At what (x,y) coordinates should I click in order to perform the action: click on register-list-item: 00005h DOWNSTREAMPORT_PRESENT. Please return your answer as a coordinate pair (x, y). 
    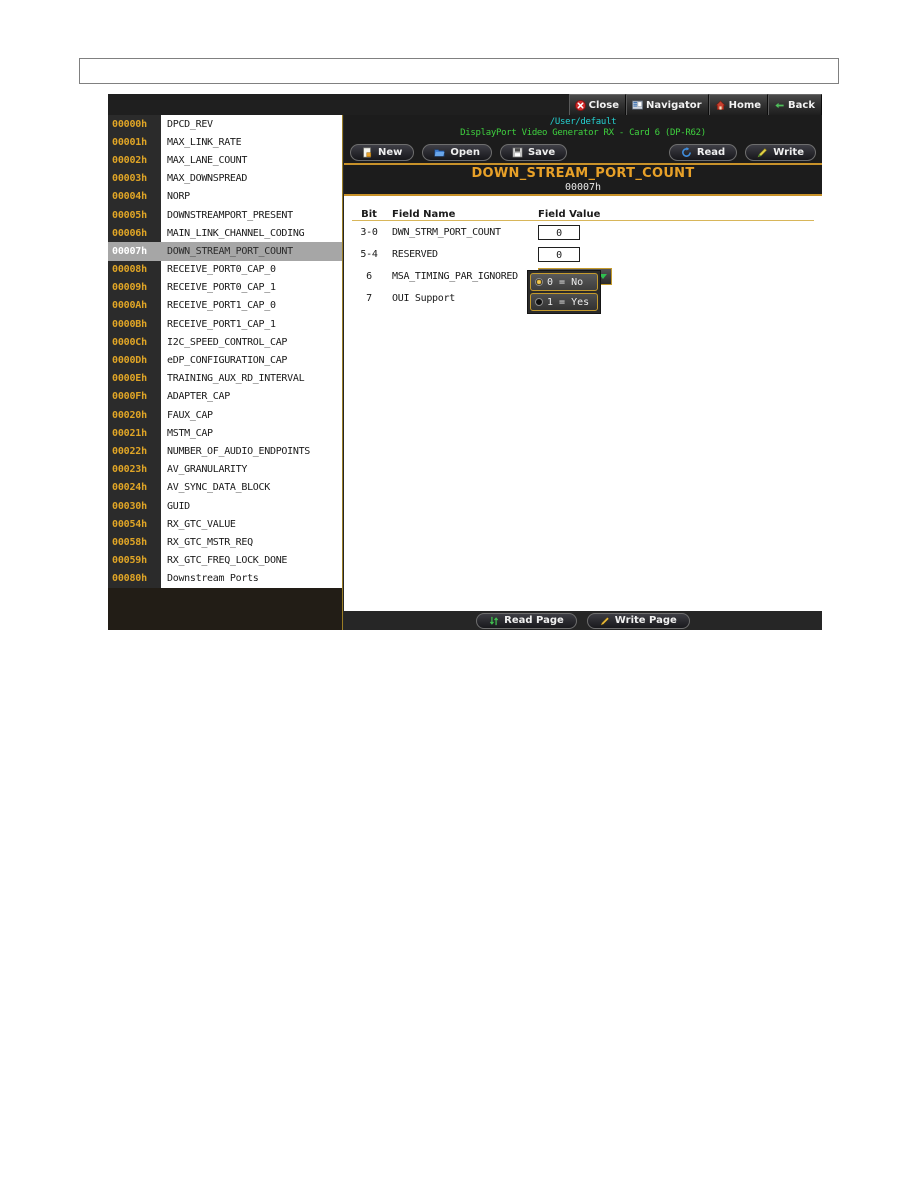
    Looking at the image, I should click on (225, 215).